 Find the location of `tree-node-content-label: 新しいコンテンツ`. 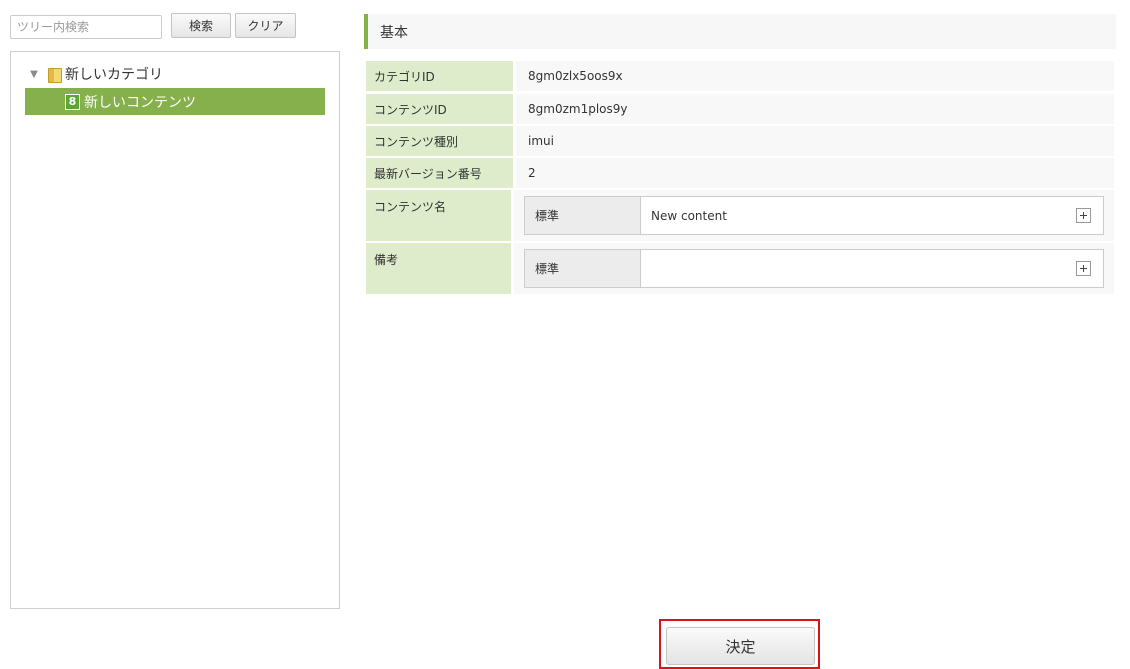

tree-node-content-label: 新しいコンテンツ is located at coordinates (140, 102).